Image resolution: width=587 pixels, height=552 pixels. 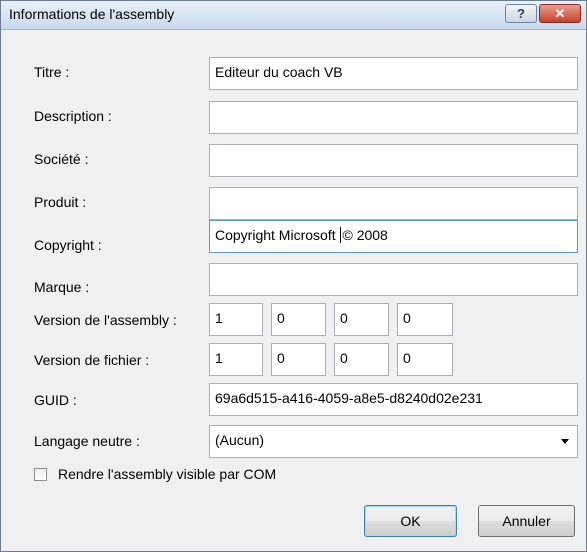 What do you see at coordinates (393, 160) in the screenshot?
I see `company-field` at bounding box center [393, 160].